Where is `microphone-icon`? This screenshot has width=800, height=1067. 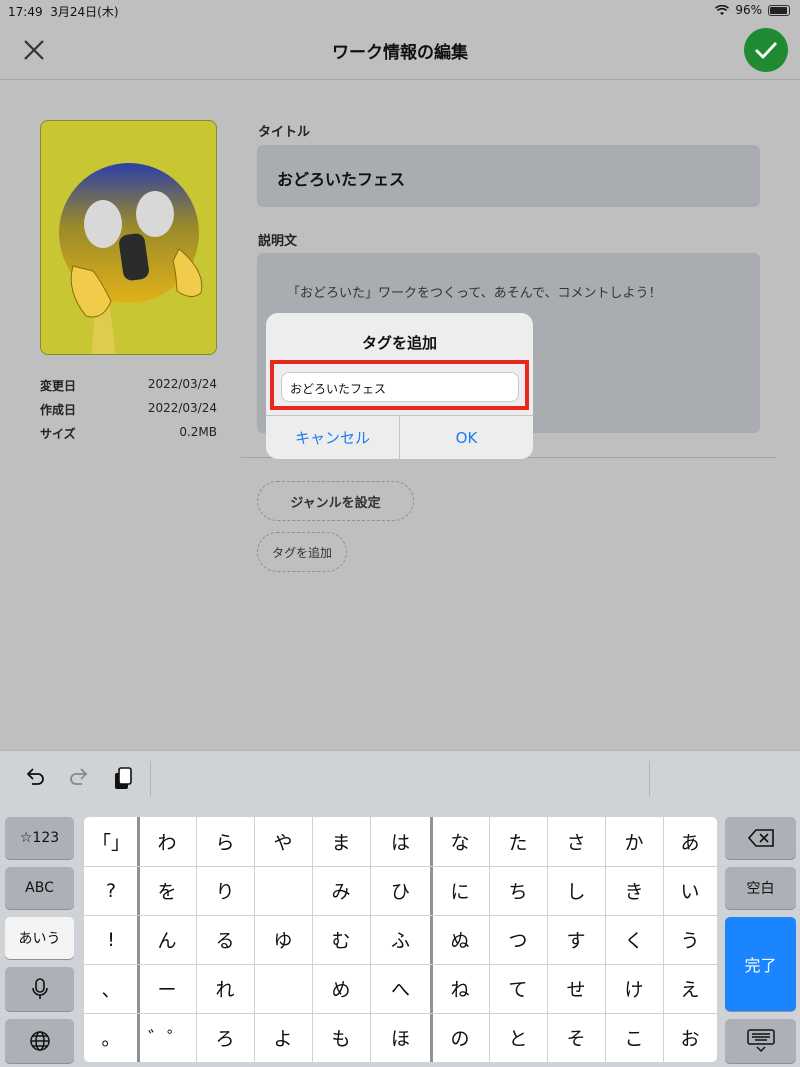 microphone-icon is located at coordinates (39, 988).